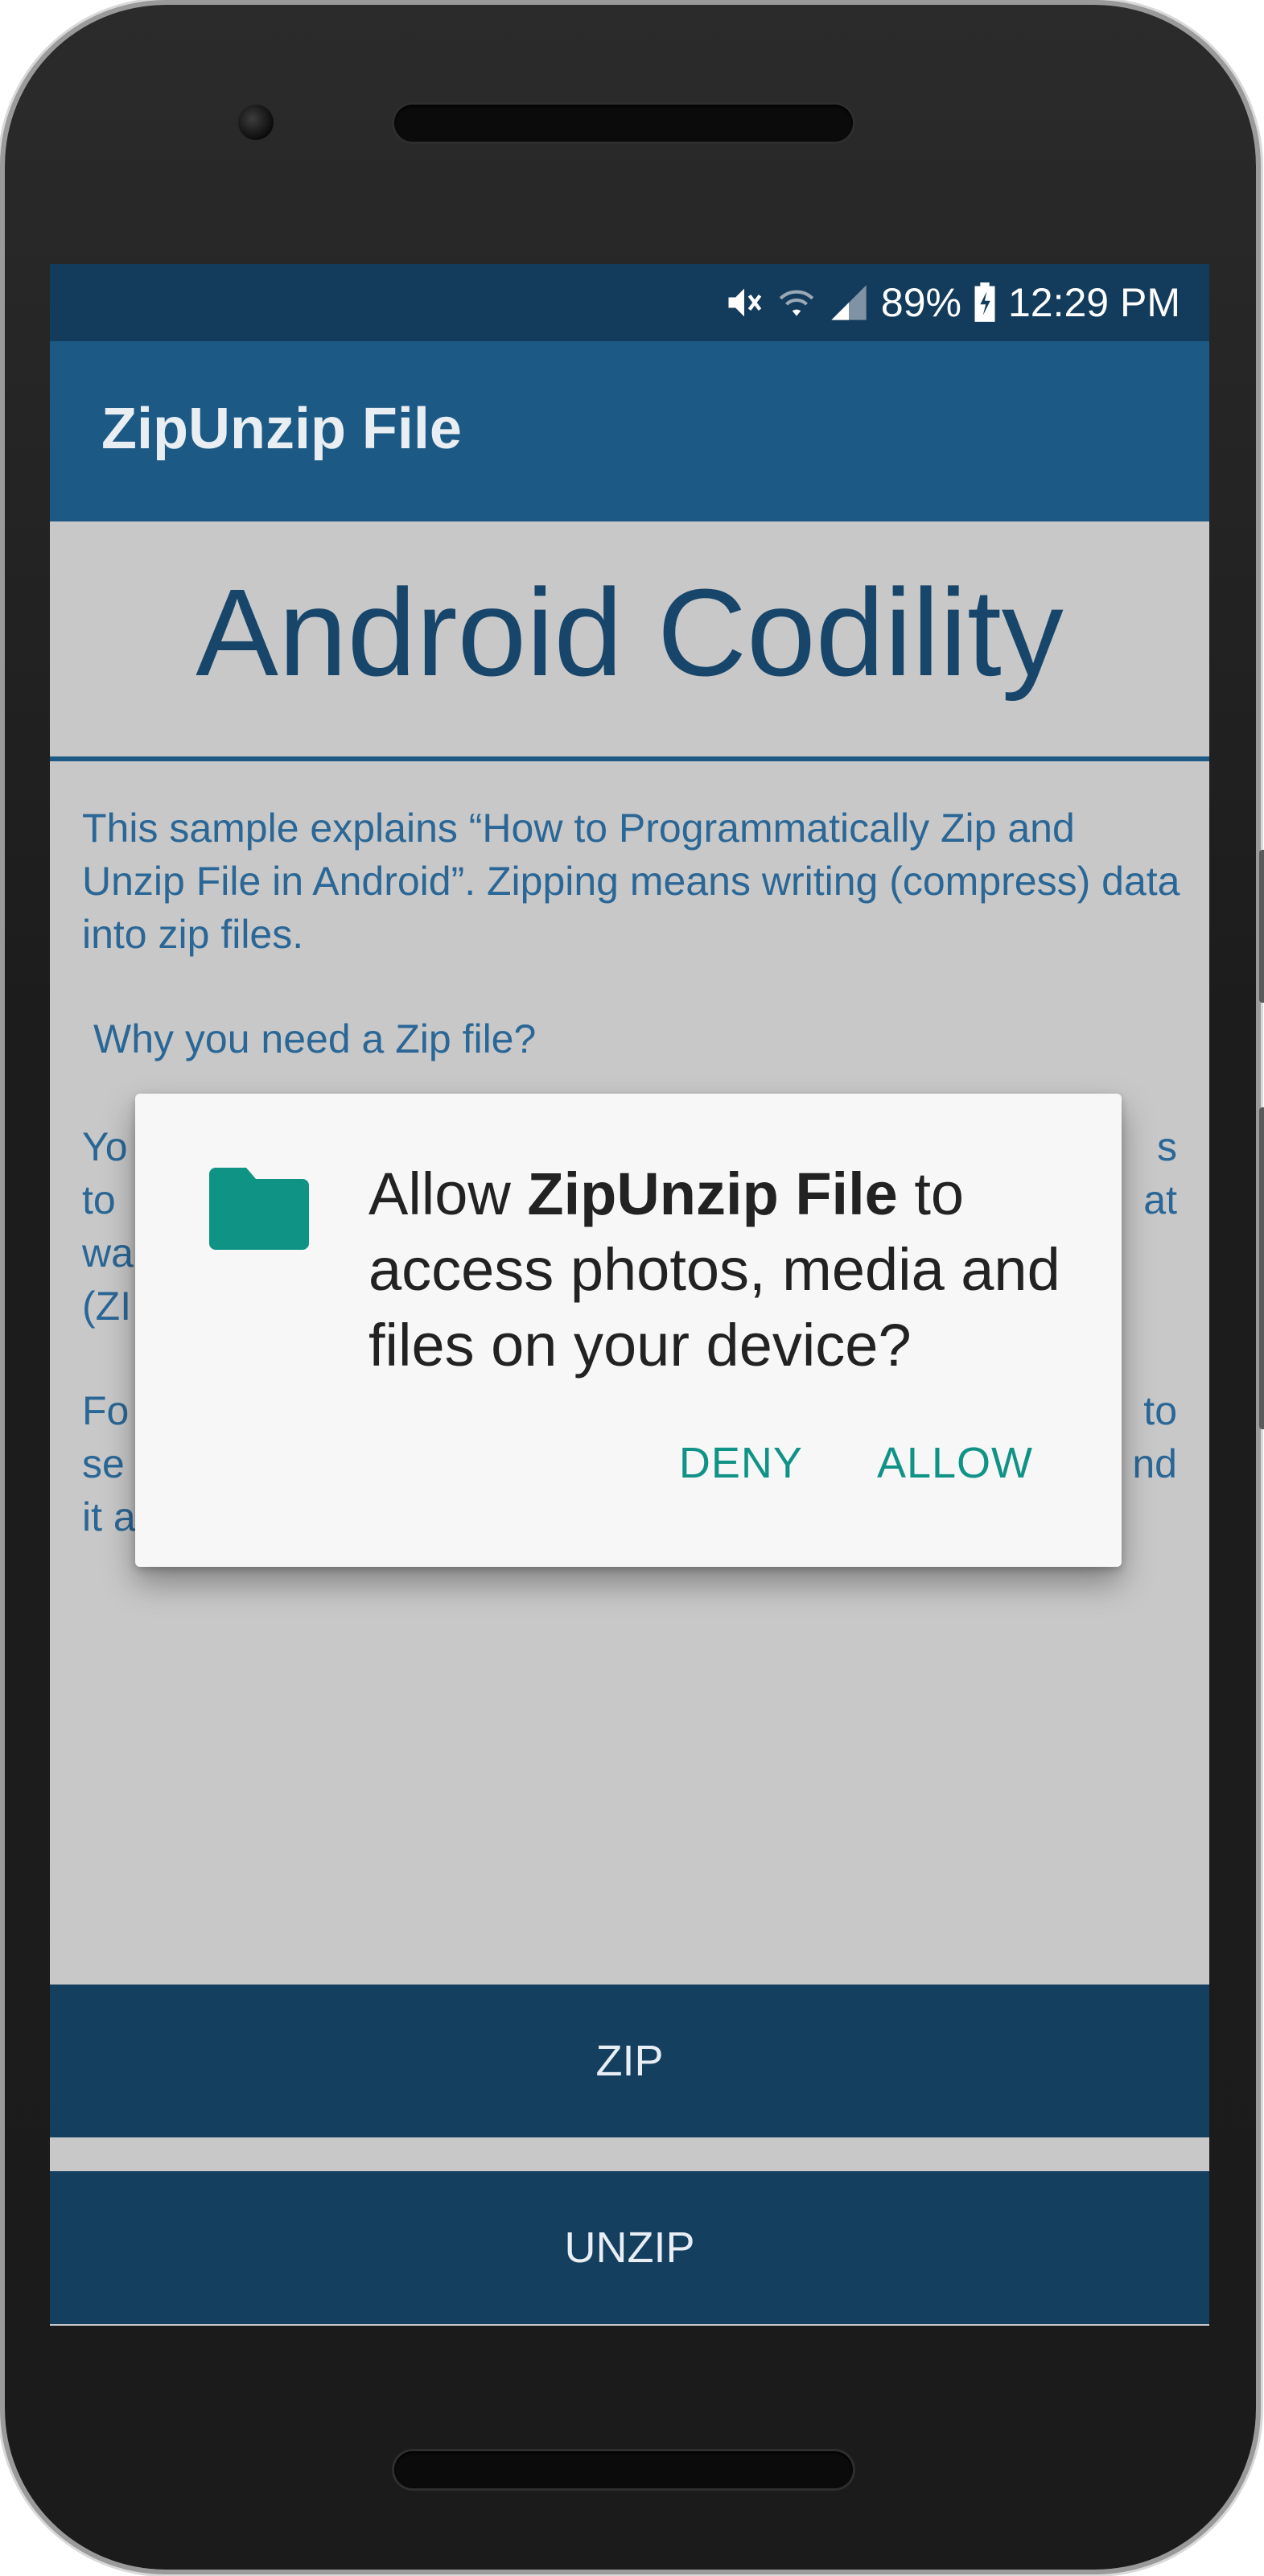 The height and width of the screenshot is (2576, 1264). Describe the element at coordinates (259, 1211) in the screenshot. I see `folder-icon` at that location.